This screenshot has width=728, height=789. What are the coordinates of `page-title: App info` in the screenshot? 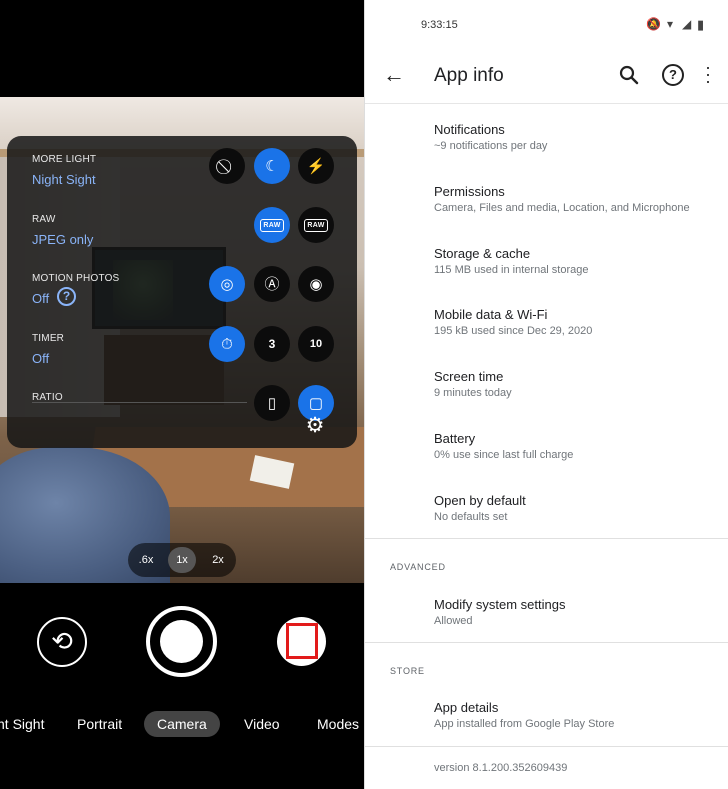 It's located at (469, 75).